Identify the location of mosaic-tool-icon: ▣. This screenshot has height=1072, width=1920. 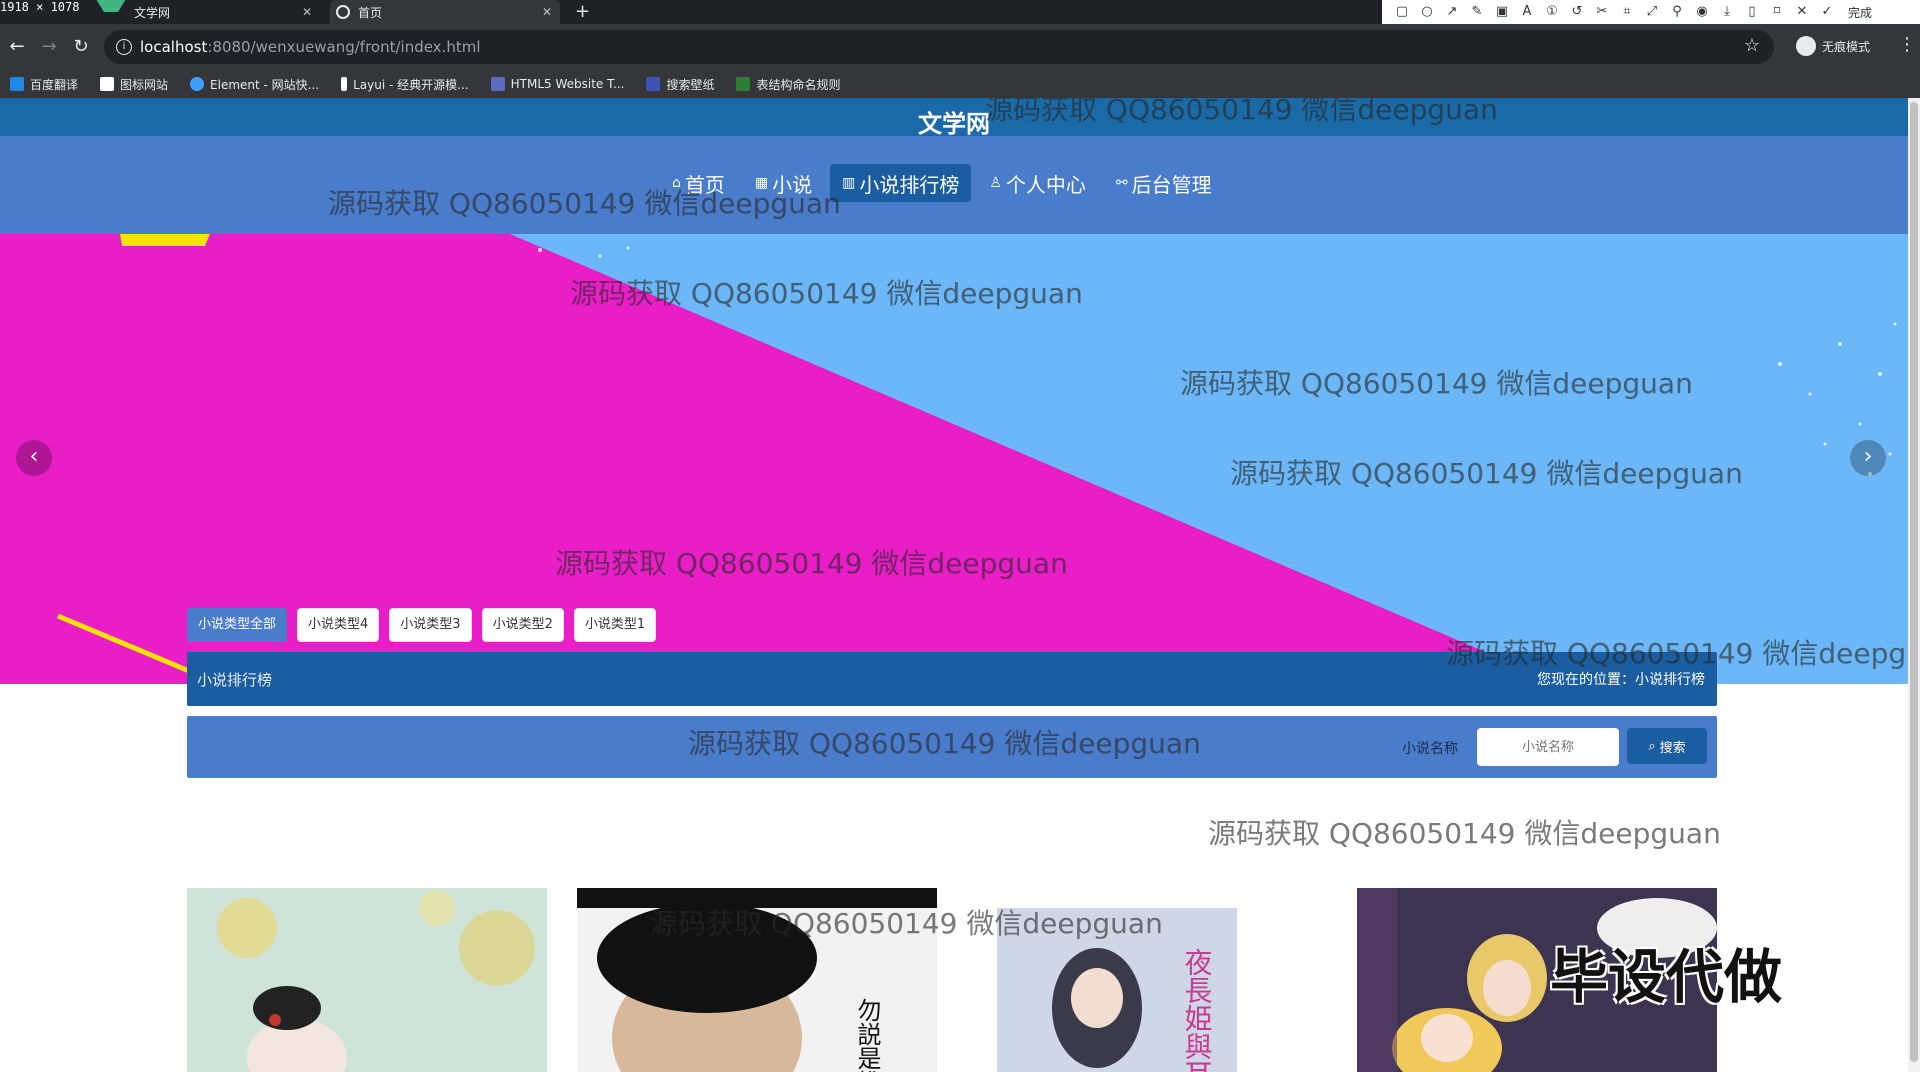
(1502, 12).